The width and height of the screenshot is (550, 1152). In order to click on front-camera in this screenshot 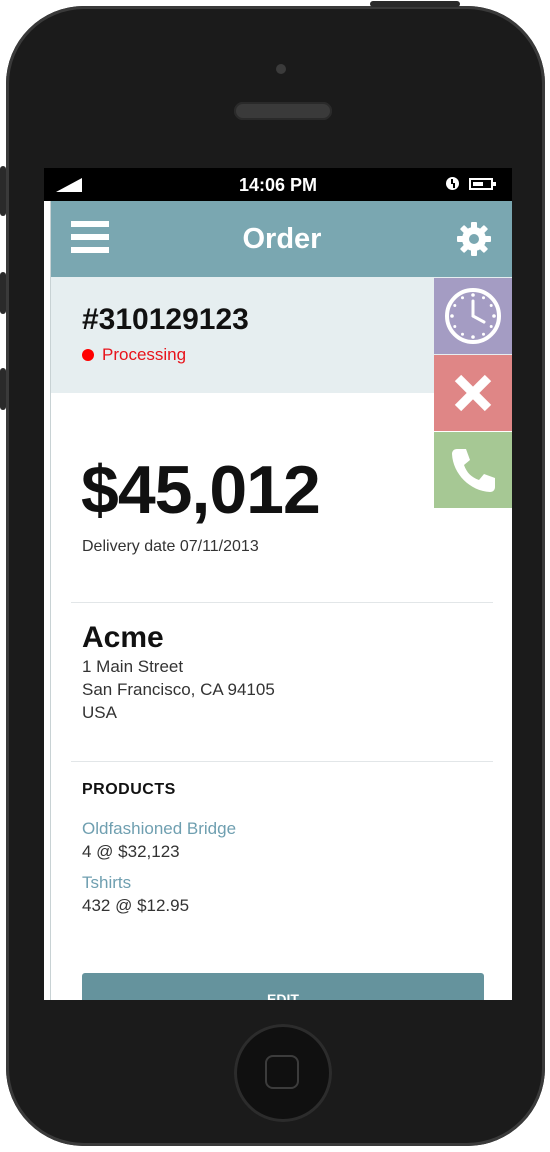, I will do `click(281, 69)`.